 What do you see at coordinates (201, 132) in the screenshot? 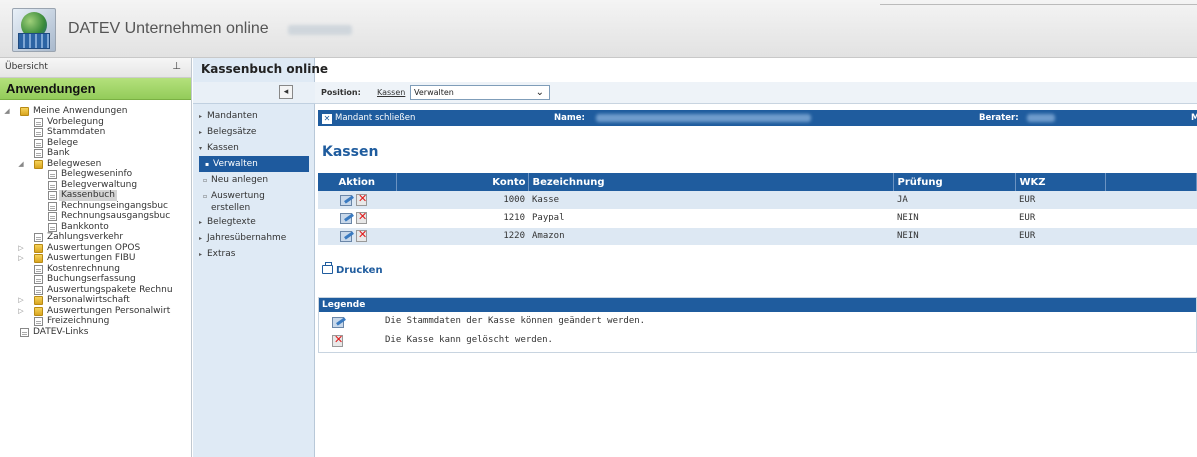
I see `nav-marker-icon: ▸` at bounding box center [201, 132].